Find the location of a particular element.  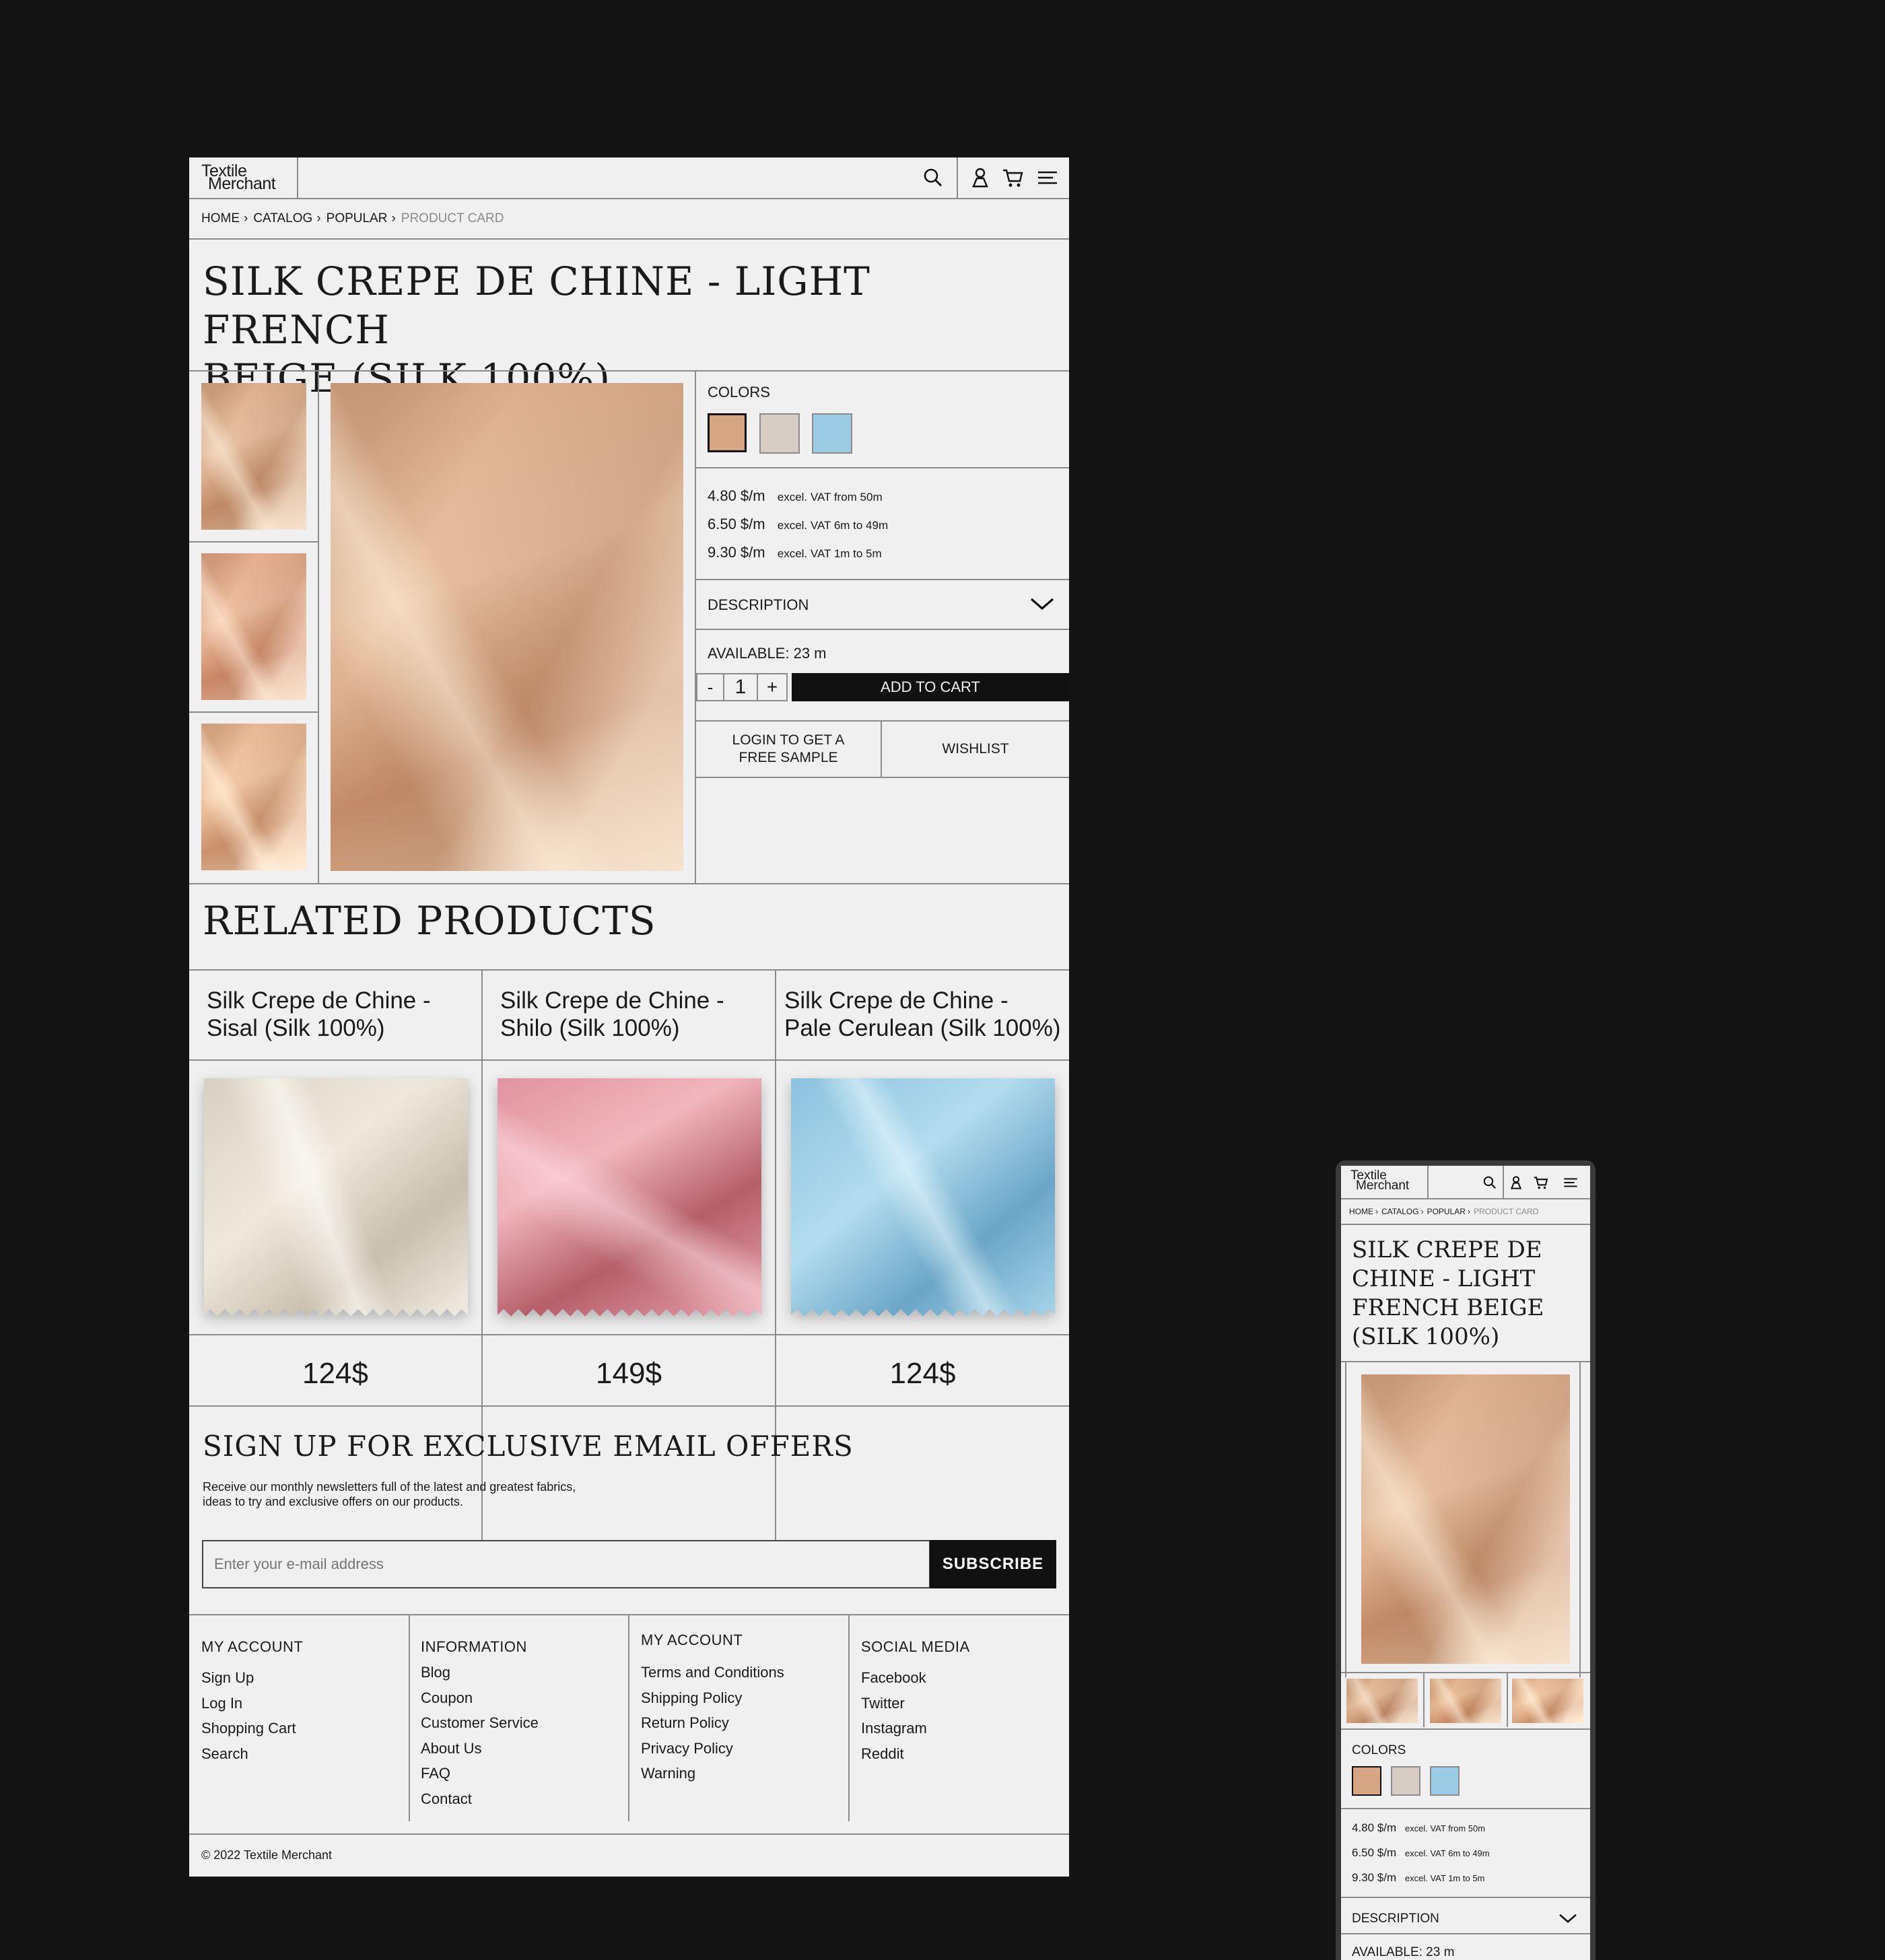

header: Textile Merchant is located at coordinates (629, 178).